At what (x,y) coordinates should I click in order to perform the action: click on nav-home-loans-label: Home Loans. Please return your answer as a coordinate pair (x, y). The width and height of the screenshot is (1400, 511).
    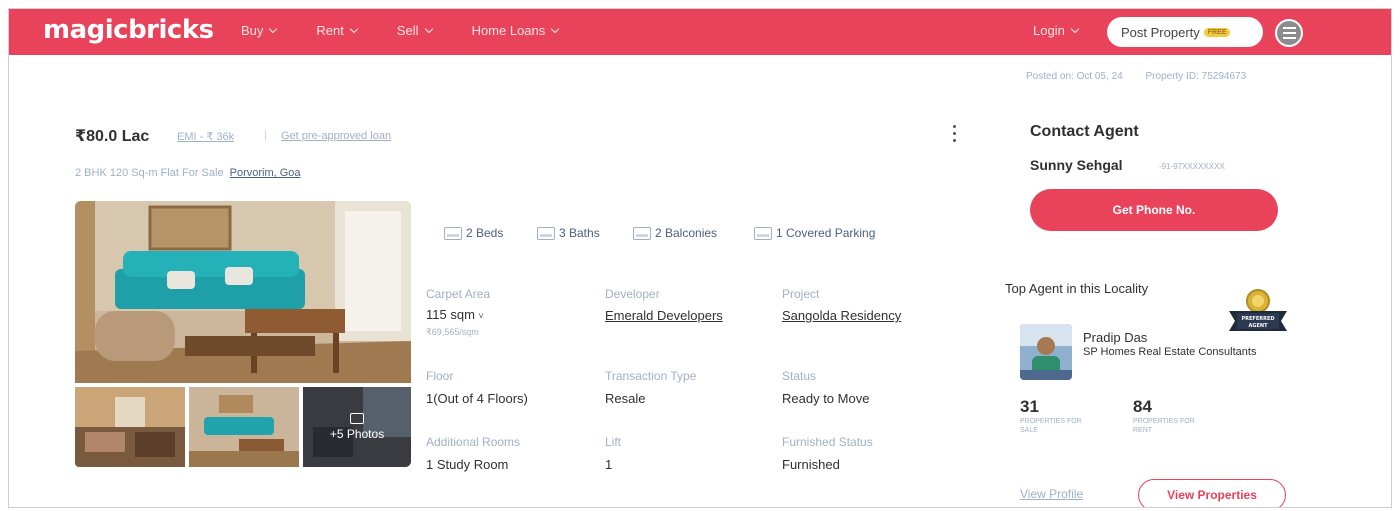
    Looking at the image, I should click on (508, 30).